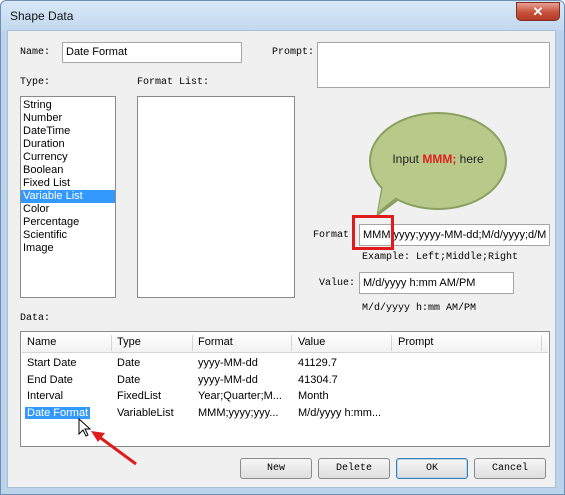  I want to click on cell-type: VariableList, so click(145, 412).